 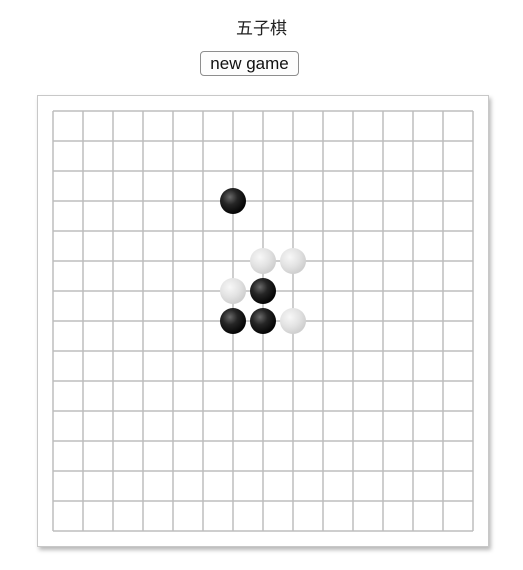 What do you see at coordinates (261, 29) in the screenshot?
I see `page-title: 五子棋` at bounding box center [261, 29].